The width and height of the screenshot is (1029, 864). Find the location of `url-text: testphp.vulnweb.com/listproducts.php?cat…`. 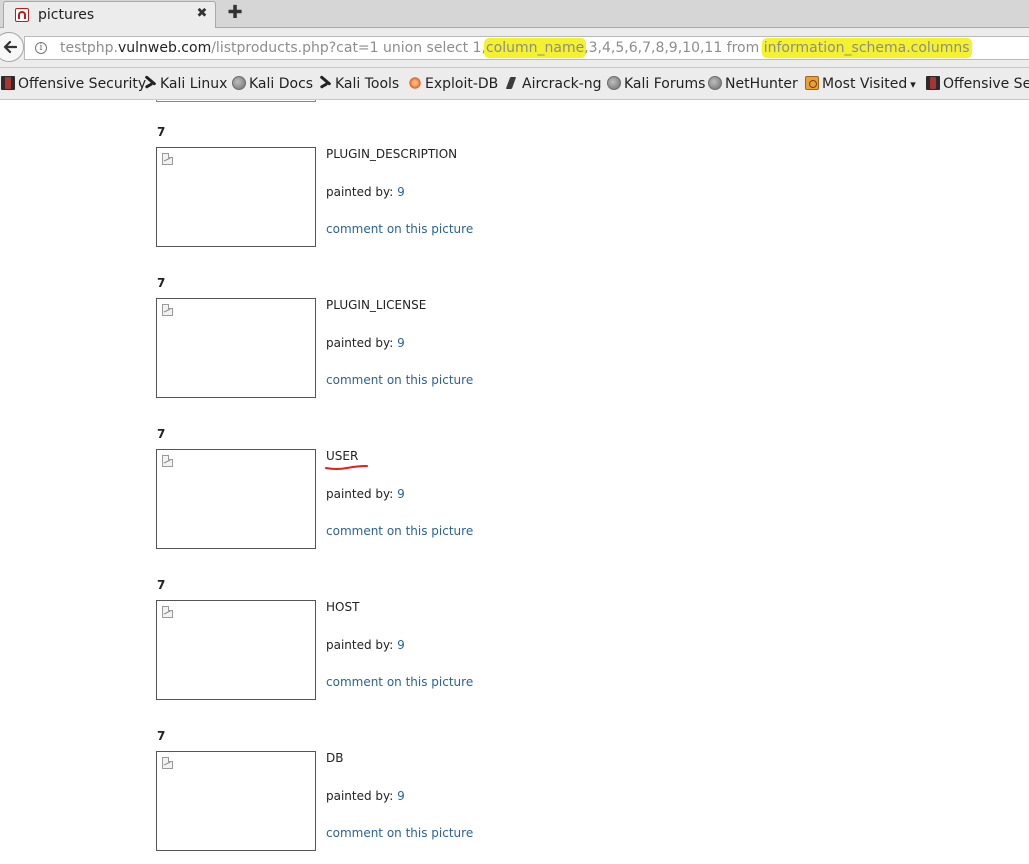

url-text: testphp.vulnweb.com/listproducts.php?cat… is located at coordinates (515, 48).